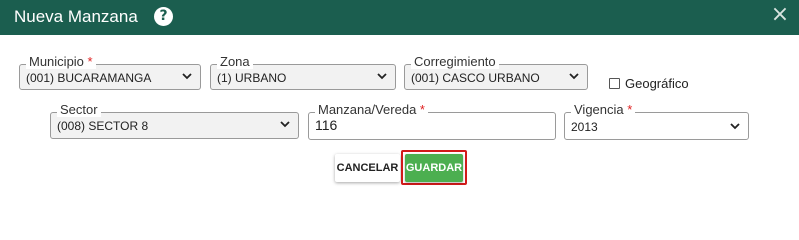 The width and height of the screenshot is (799, 240). What do you see at coordinates (326, 125) in the screenshot?
I see `manzana-vereda-value: 116` at bounding box center [326, 125].